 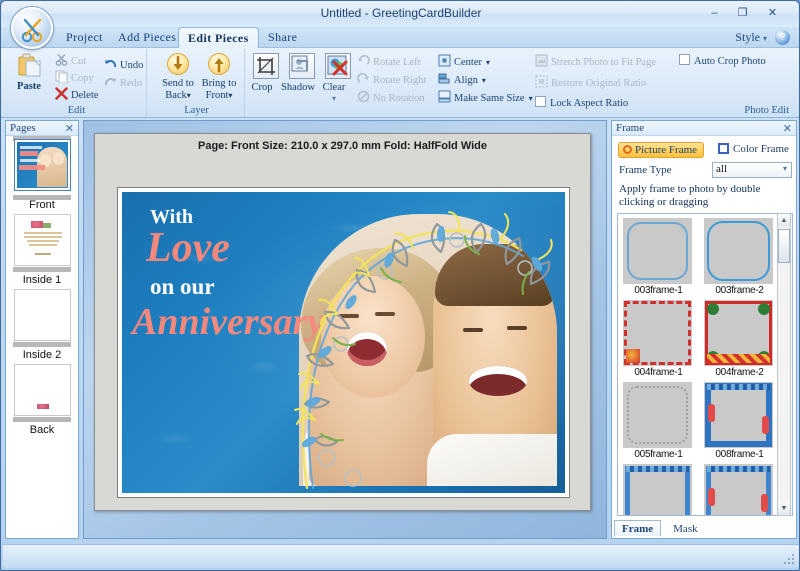 I want to click on page-item-inside-1: Inside 1, so click(x=42, y=250).